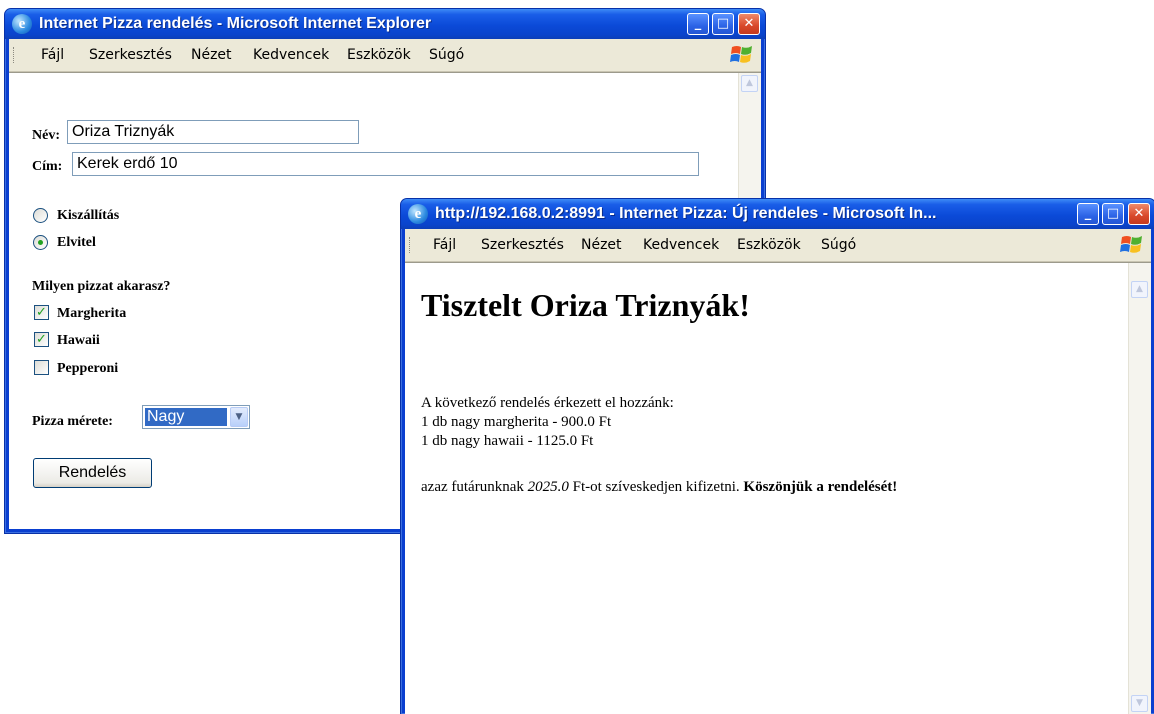 The height and width of the screenshot is (714, 1154). I want to click on total-prefix: azaz futárunknak, so click(474, 487).